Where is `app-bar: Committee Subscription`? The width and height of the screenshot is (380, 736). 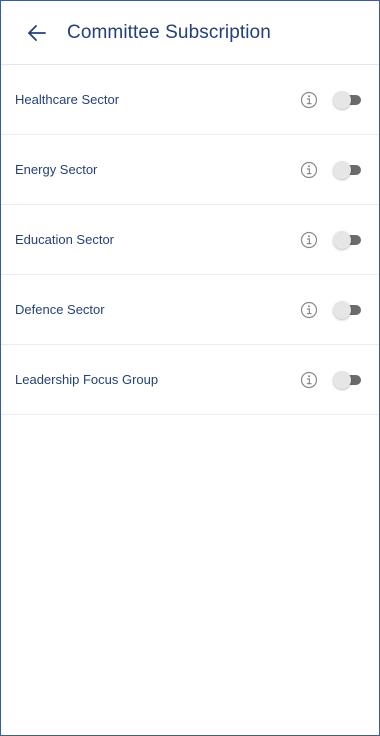
app-bar: Committee Subscription is located at coordinates (190, 33).